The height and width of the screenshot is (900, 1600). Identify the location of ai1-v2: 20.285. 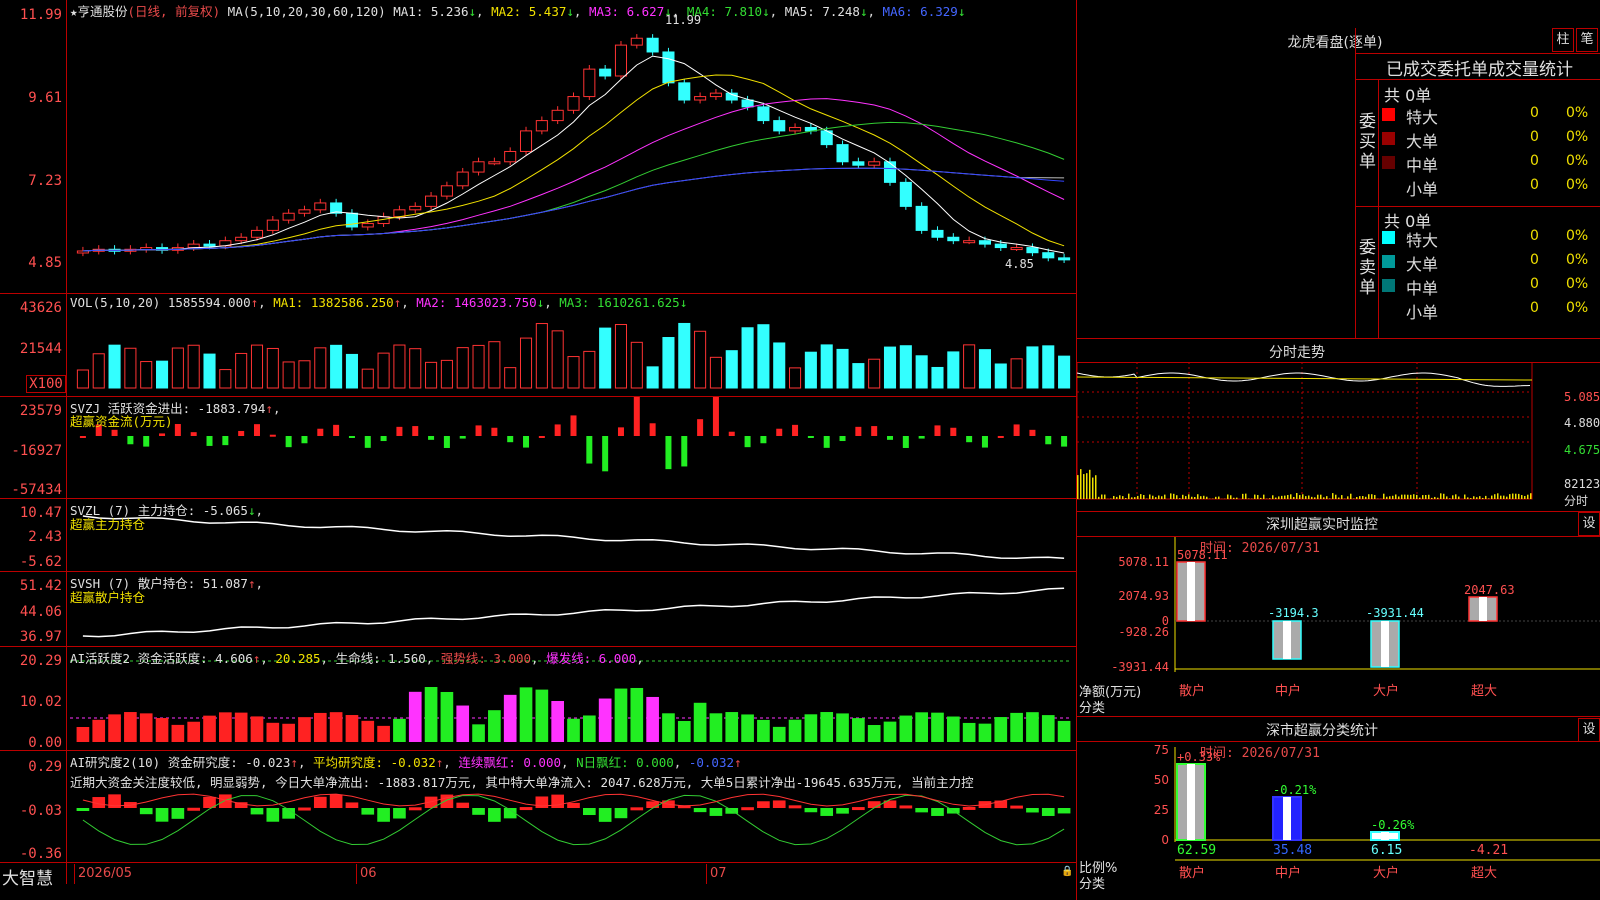
(297, 658).